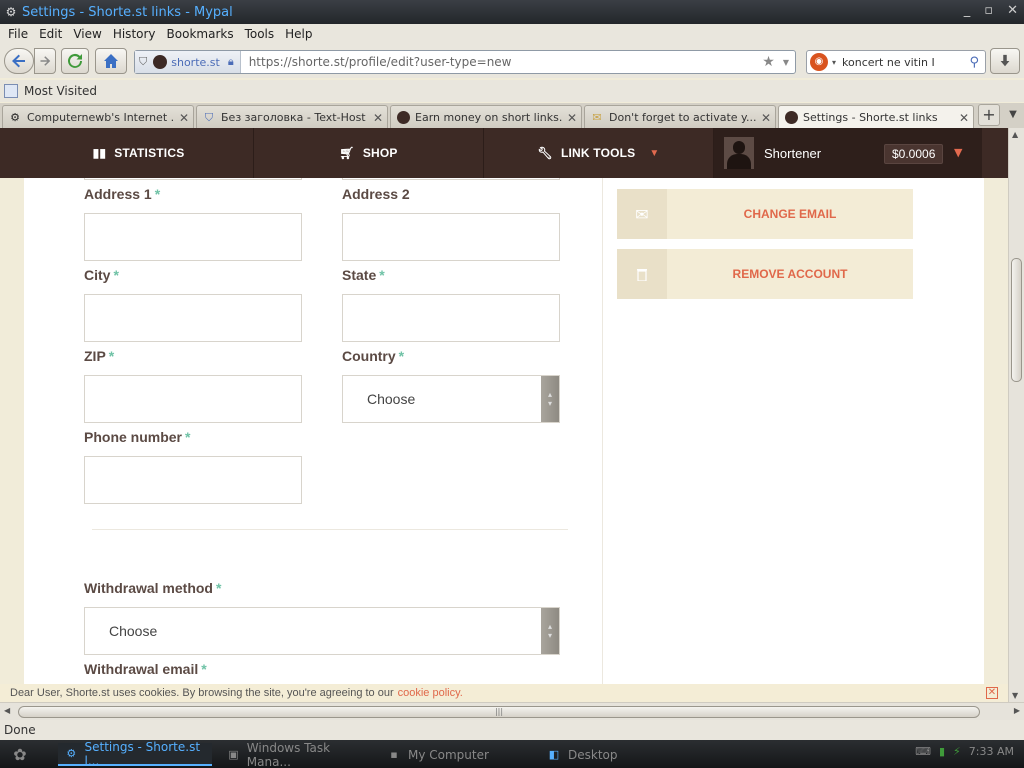  Describe the element at coordinates (958, 152) in the screenshot. I see `chevron-down-icon: ▼` at that location.